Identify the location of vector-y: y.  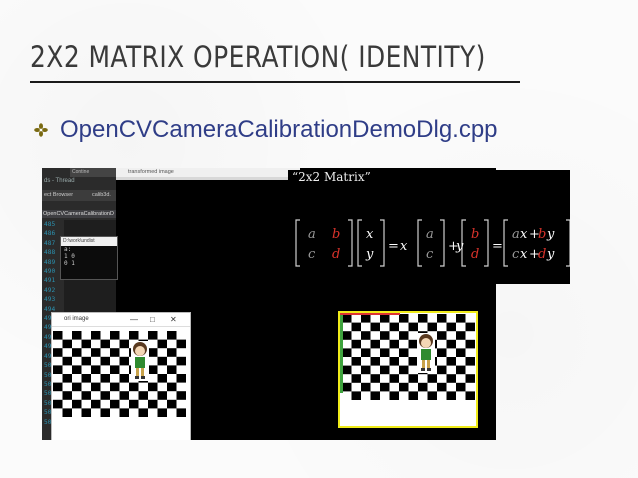
(369, 254).